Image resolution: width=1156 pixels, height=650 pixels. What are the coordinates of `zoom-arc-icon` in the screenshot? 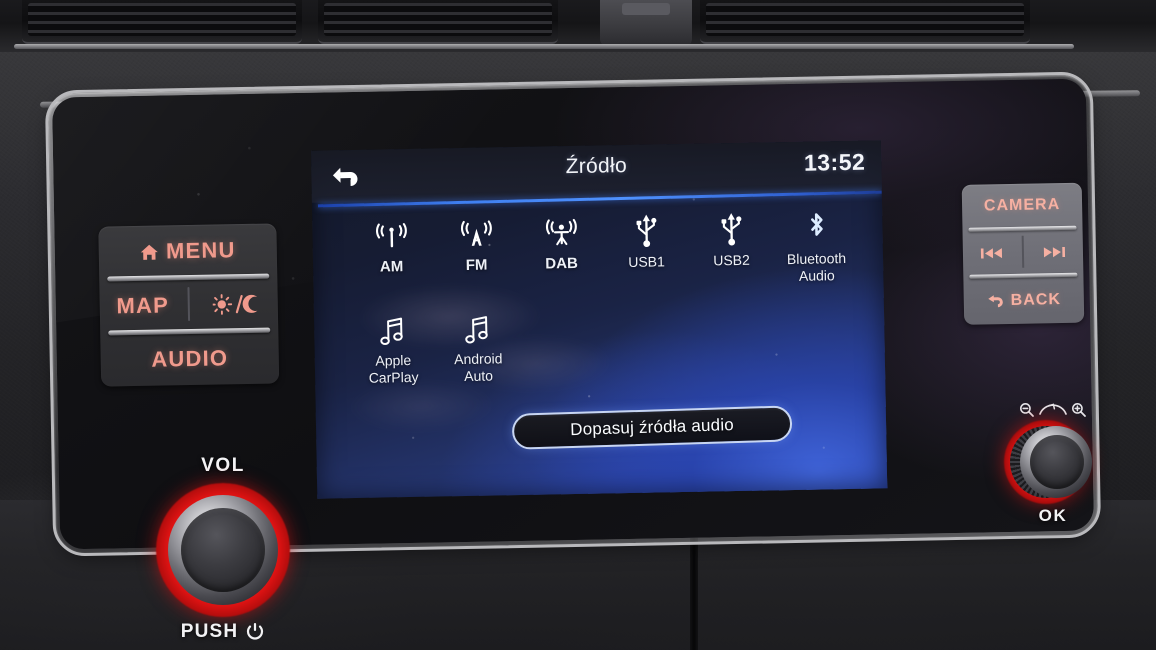 It's located at (1053, 410).